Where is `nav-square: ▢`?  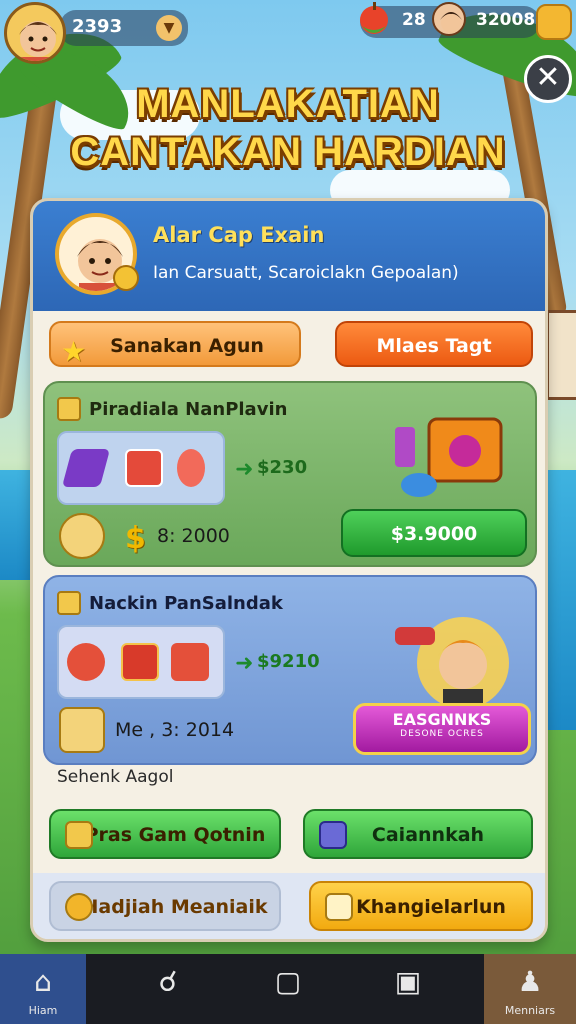 nav-square: ▢ is located at coordinates (288, 989).